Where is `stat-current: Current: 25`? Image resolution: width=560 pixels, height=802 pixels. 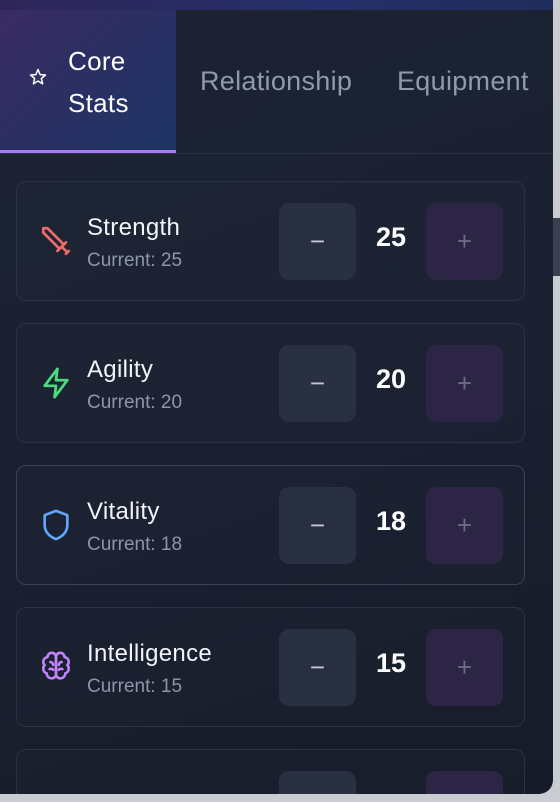
stat-current: Current: 25 is located at coordinates (135, 260).